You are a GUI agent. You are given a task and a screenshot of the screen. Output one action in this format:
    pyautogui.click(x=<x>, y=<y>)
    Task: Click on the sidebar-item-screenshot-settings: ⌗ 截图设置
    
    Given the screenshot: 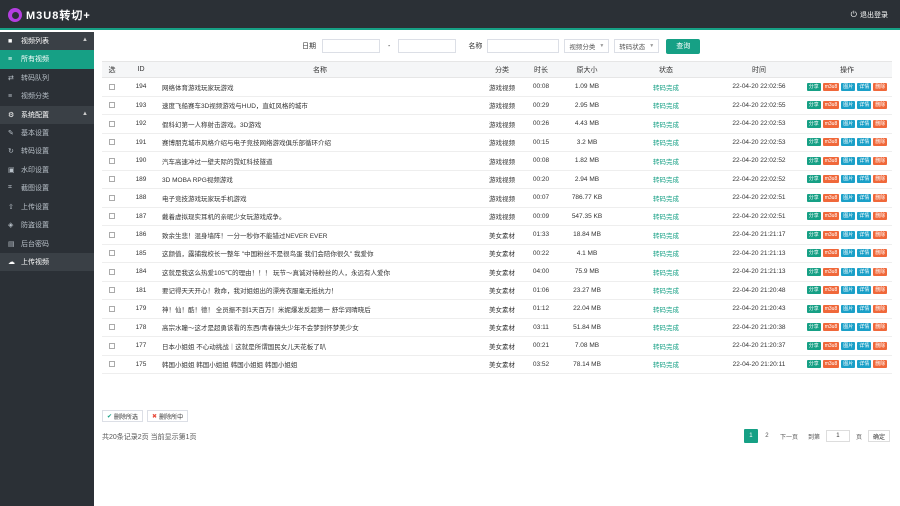 What is the action you would take?
    pyautogui.click(x=47, y=188)
    